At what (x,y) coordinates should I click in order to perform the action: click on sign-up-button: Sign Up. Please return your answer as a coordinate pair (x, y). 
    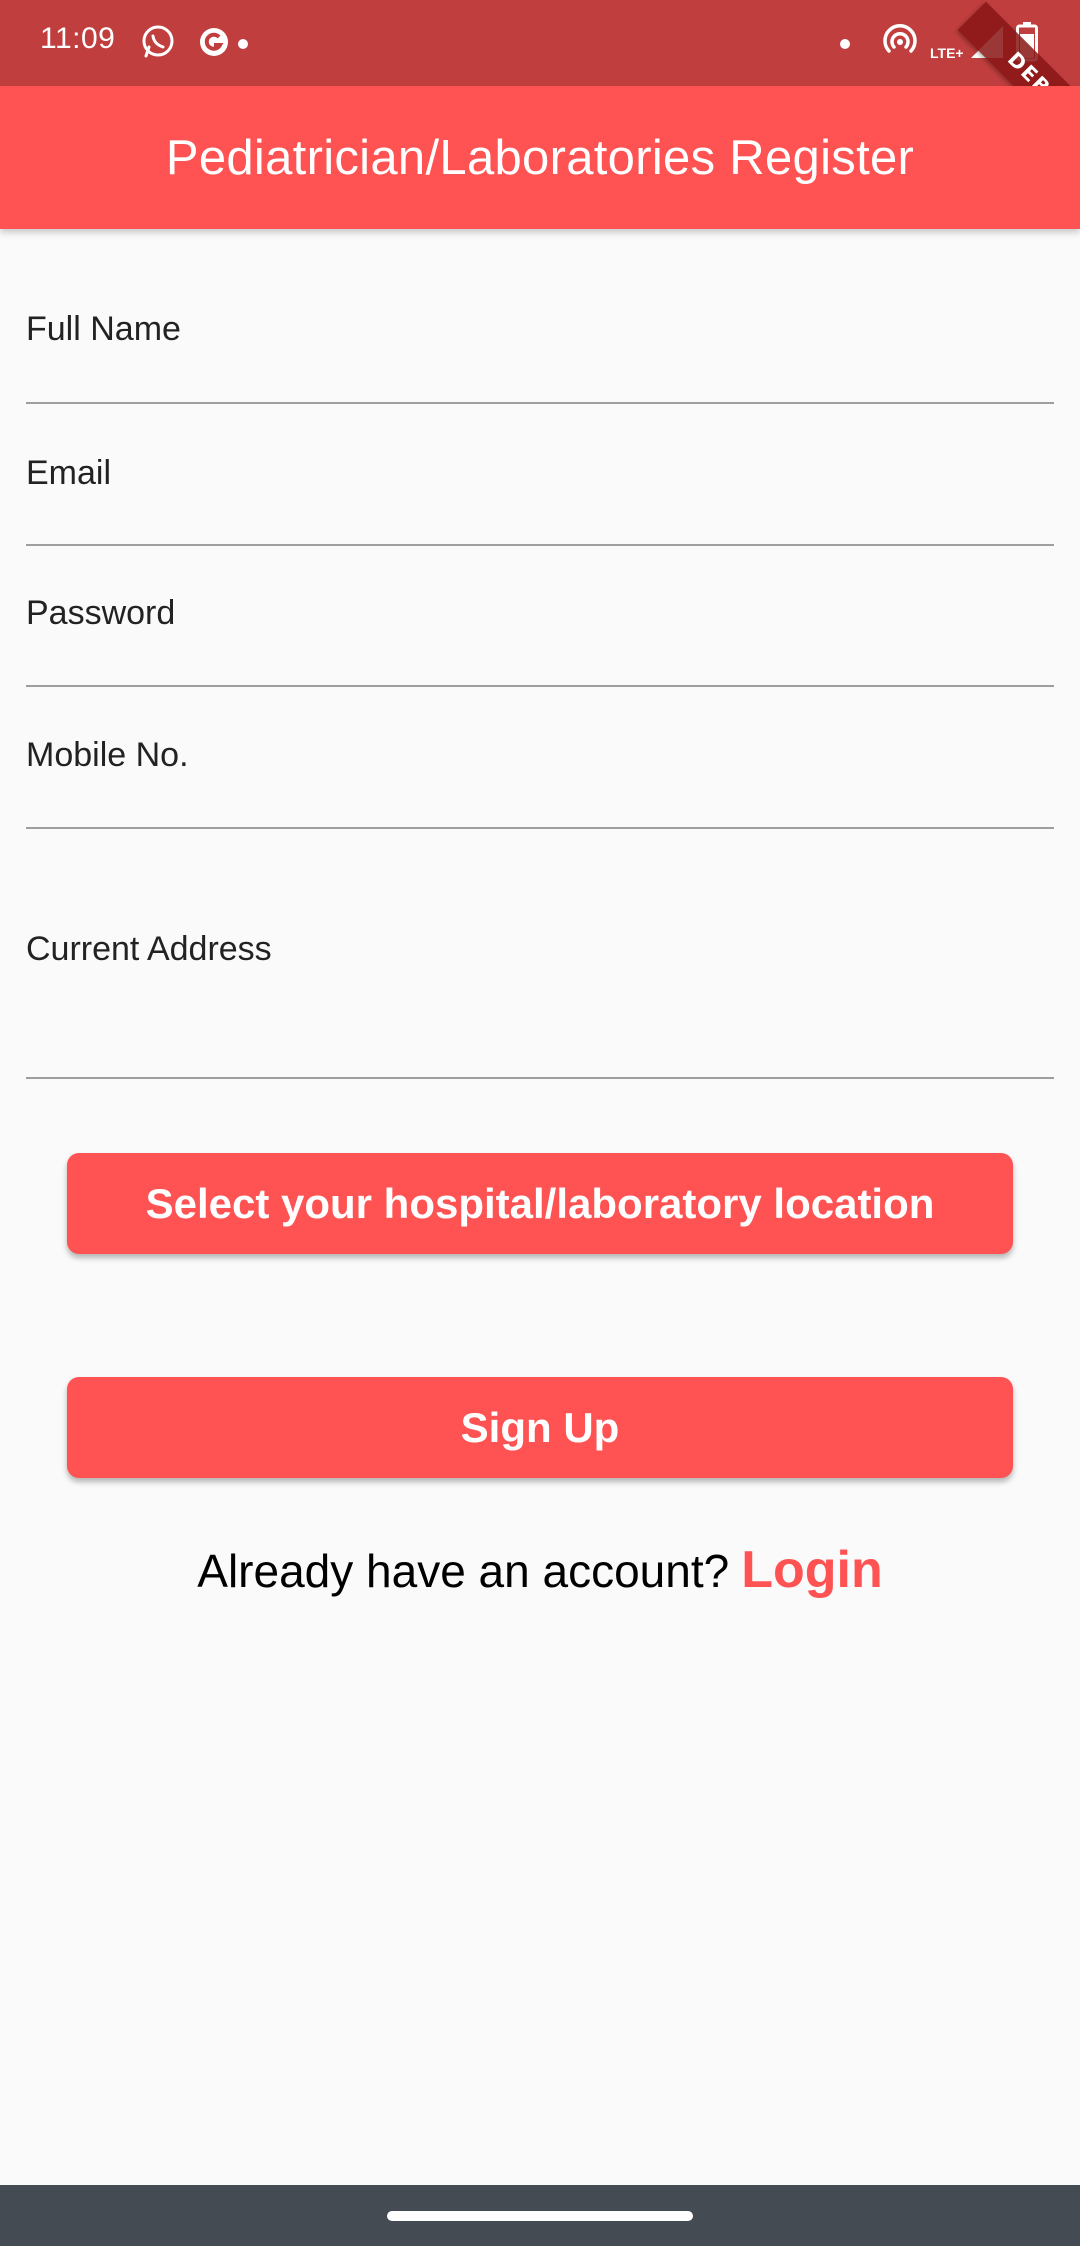
    Looking at the image, I should click on (540, 1427).